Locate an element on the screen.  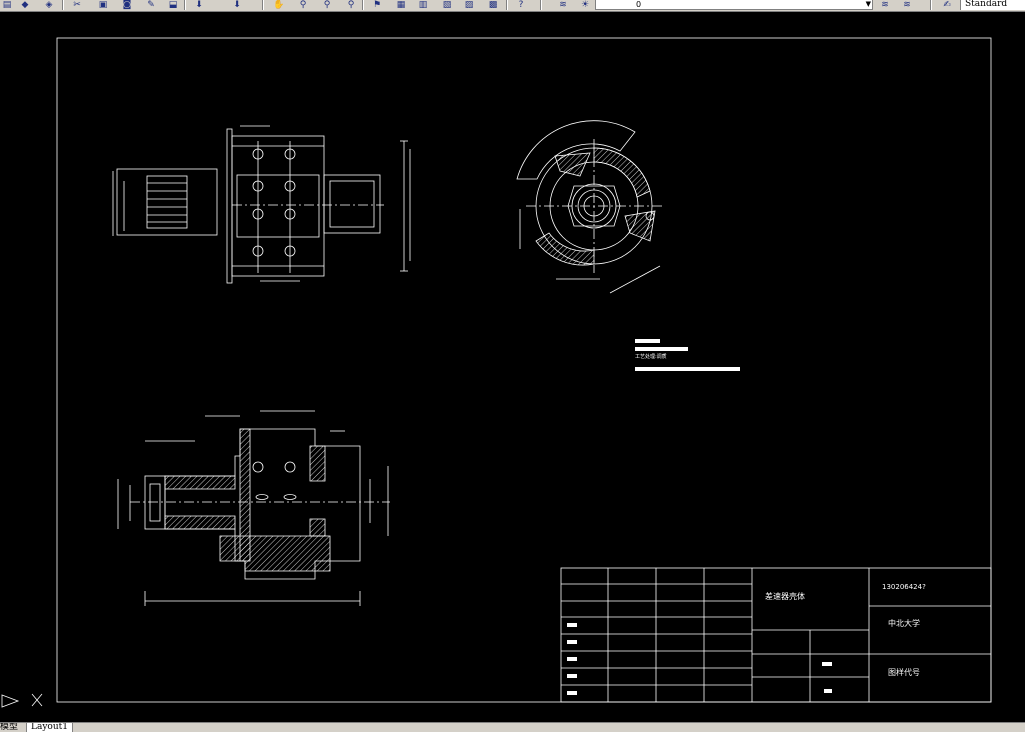
match-properties-icon: ✎ is located at coordinates (151, 5).